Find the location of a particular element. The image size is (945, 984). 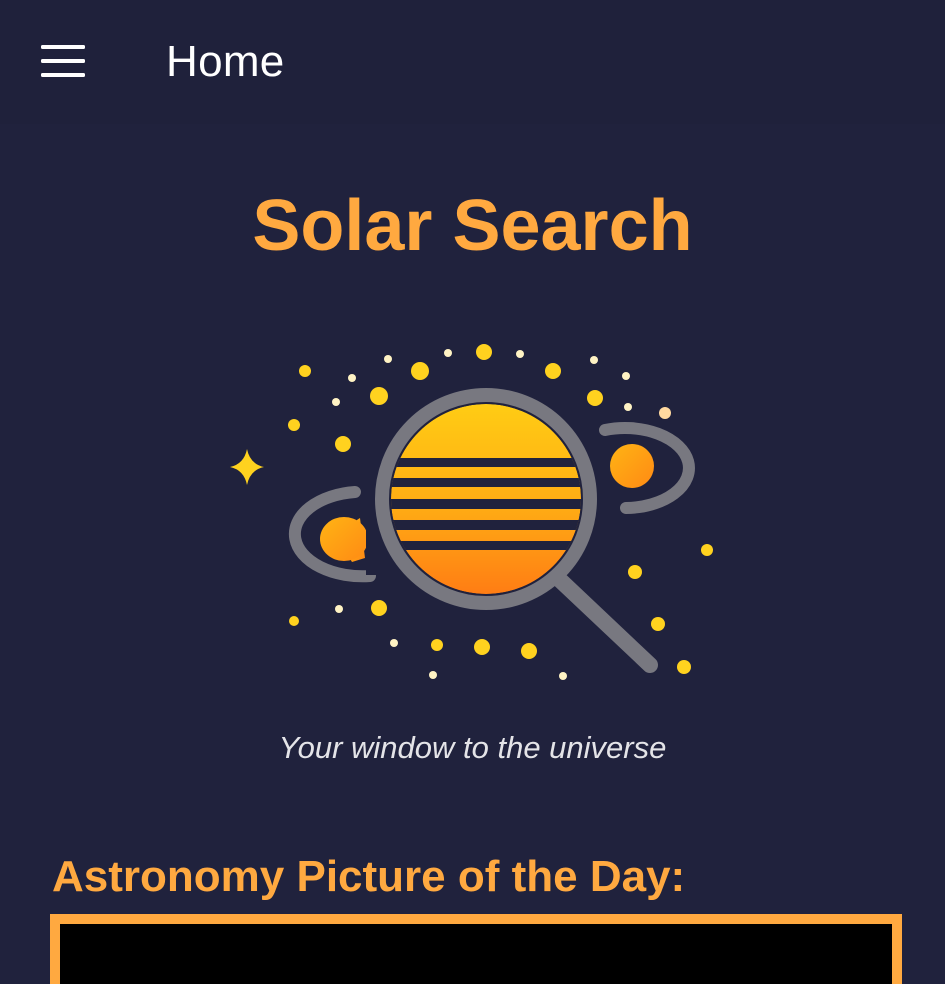

app-bar: Home is located at coordinates (472, 62).